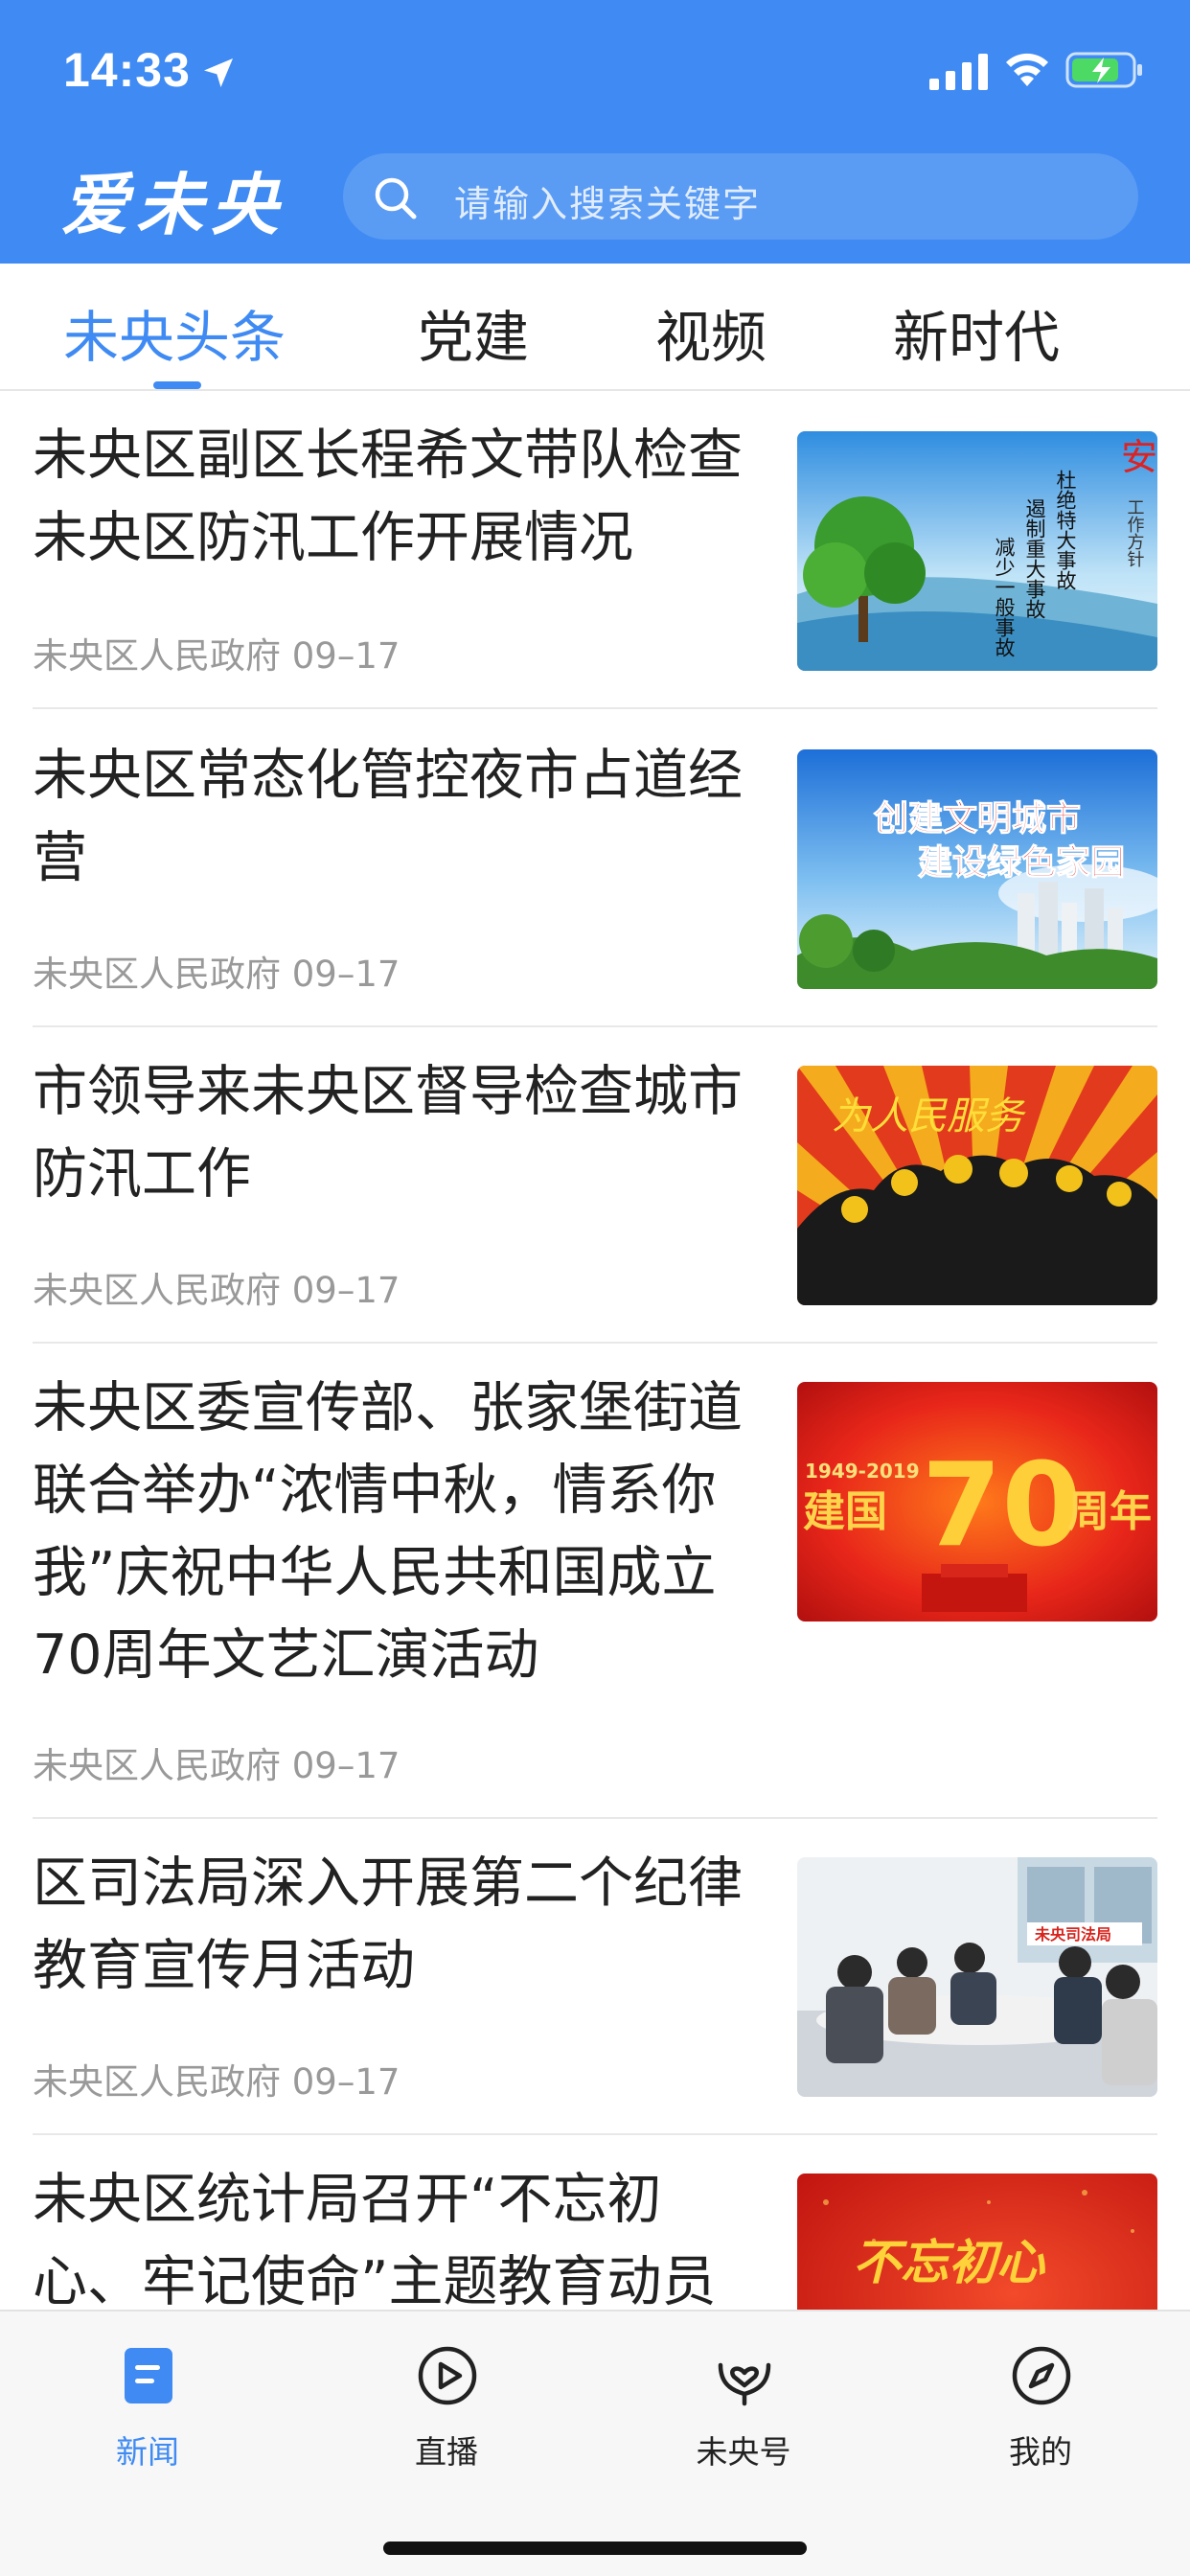 The width and height of the screenshot is (1190, 2576). What do you see at coordinates (447, 2452) in the screenshot?
I see `nav-live-label: 直播` at bounding box center [447, 2452].